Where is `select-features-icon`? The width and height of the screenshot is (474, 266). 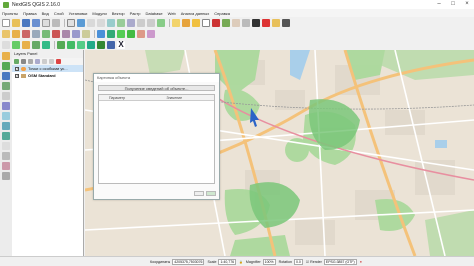
select-features-icon is located at coordinates (186, 22).